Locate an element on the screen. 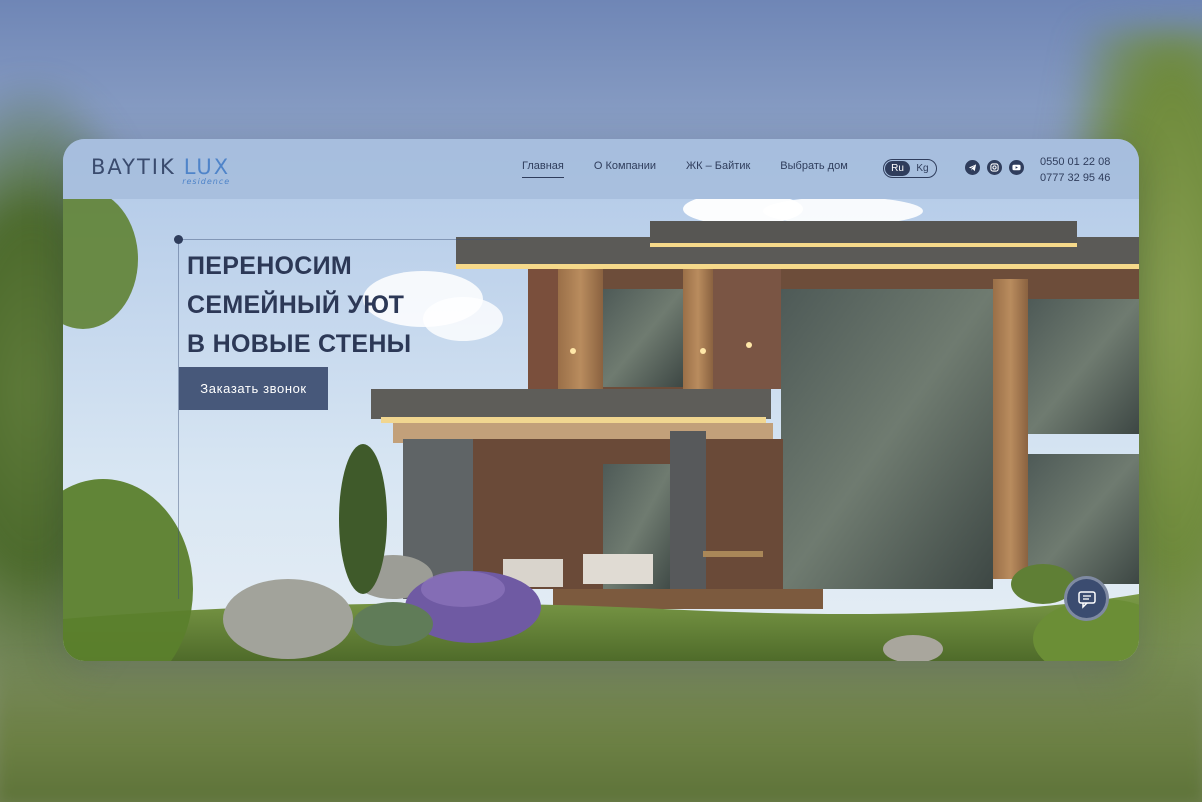  nav-item-choose-house: Выбрать дом is located at coordinates (813, 169).